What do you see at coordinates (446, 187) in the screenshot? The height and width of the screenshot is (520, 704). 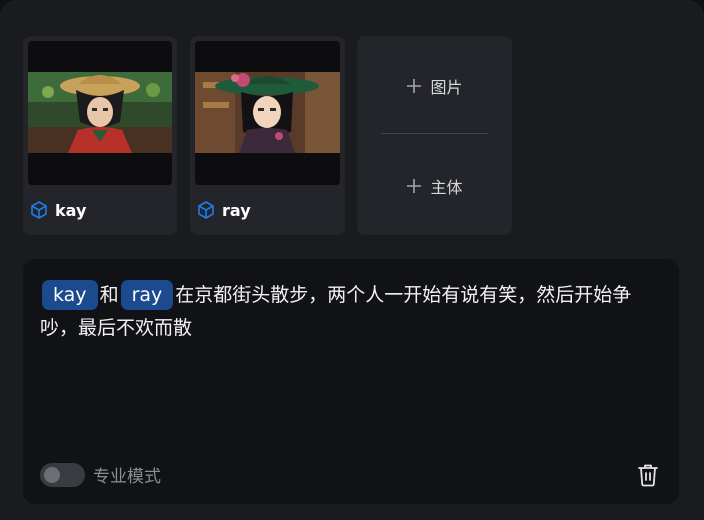 I see `add-subject-label: 主体` at bounding box center [446, 187].